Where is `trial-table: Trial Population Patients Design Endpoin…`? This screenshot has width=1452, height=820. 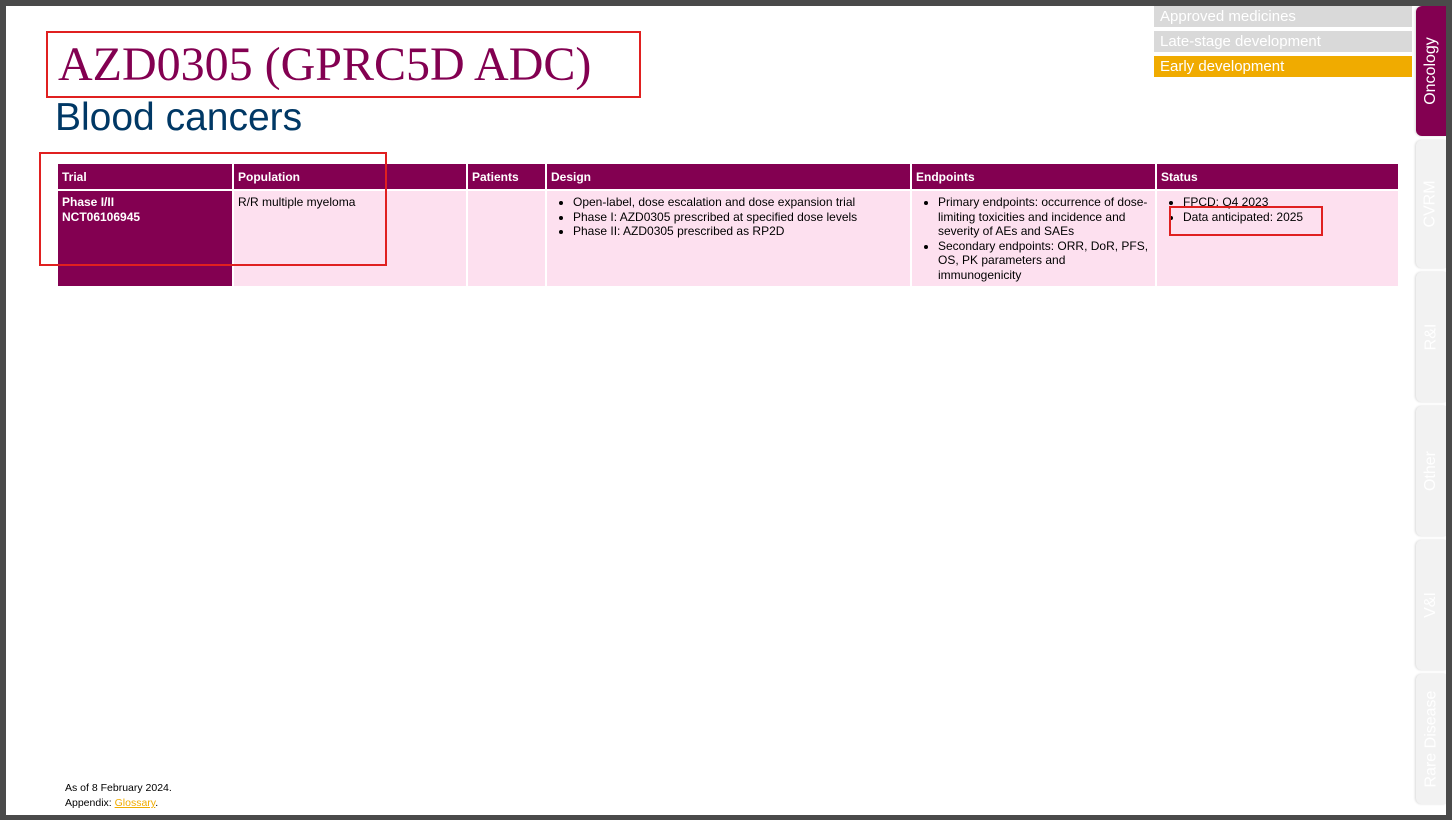
trial-table: Trial Population Patients Design Endpoin… is located at coordinates (728, 225).